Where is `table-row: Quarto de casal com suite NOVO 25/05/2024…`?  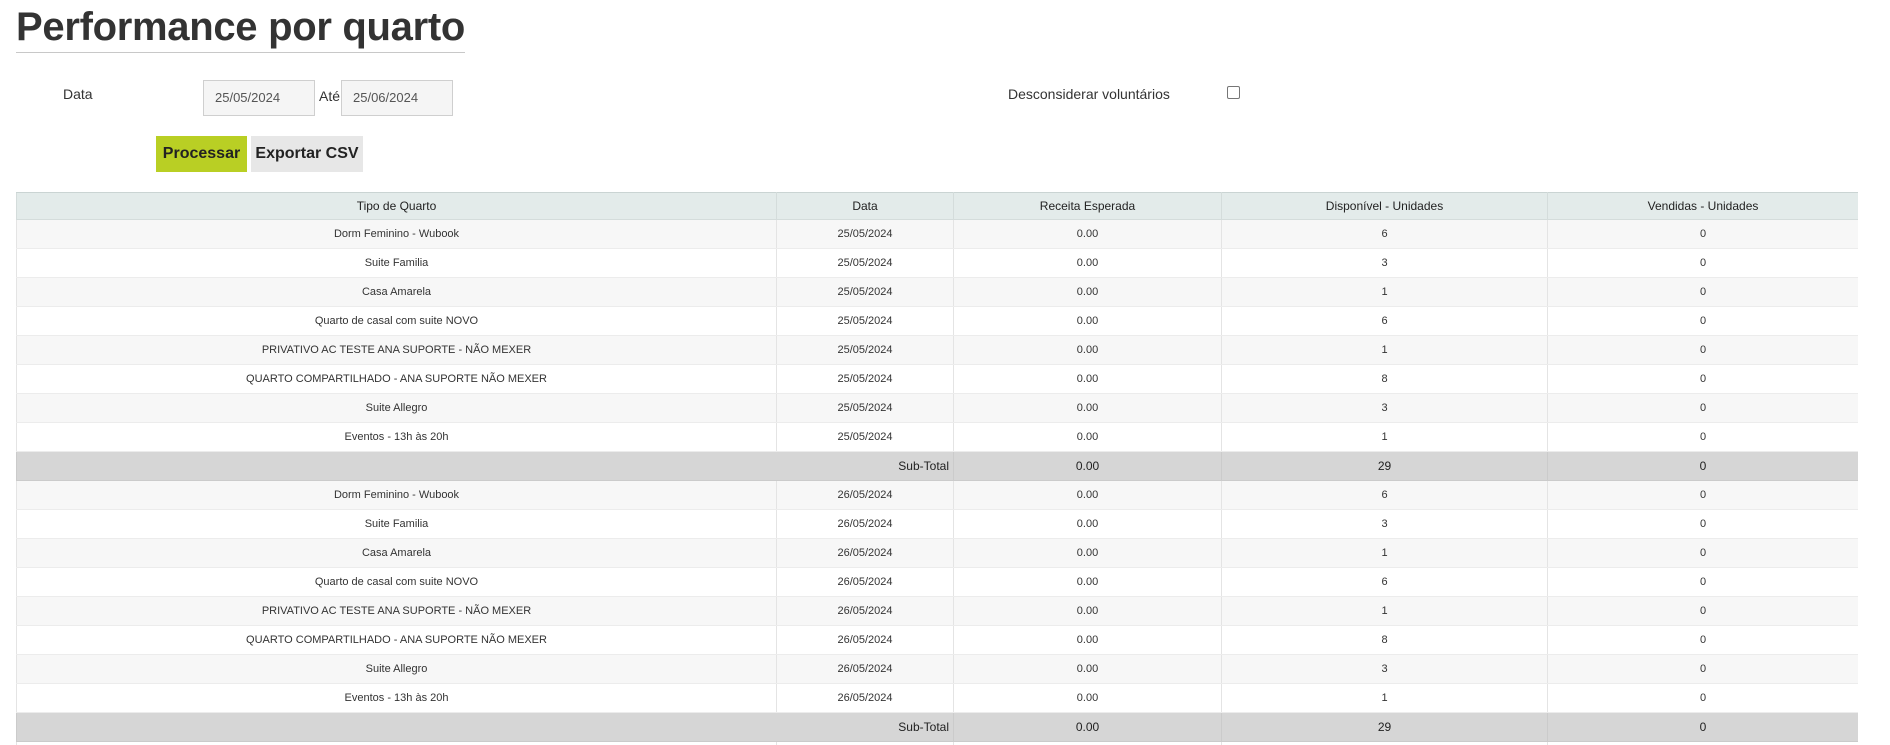 table-row: Quarto de casal com suite NOVO 25/05/2024… is located at coordinates (937, 321).